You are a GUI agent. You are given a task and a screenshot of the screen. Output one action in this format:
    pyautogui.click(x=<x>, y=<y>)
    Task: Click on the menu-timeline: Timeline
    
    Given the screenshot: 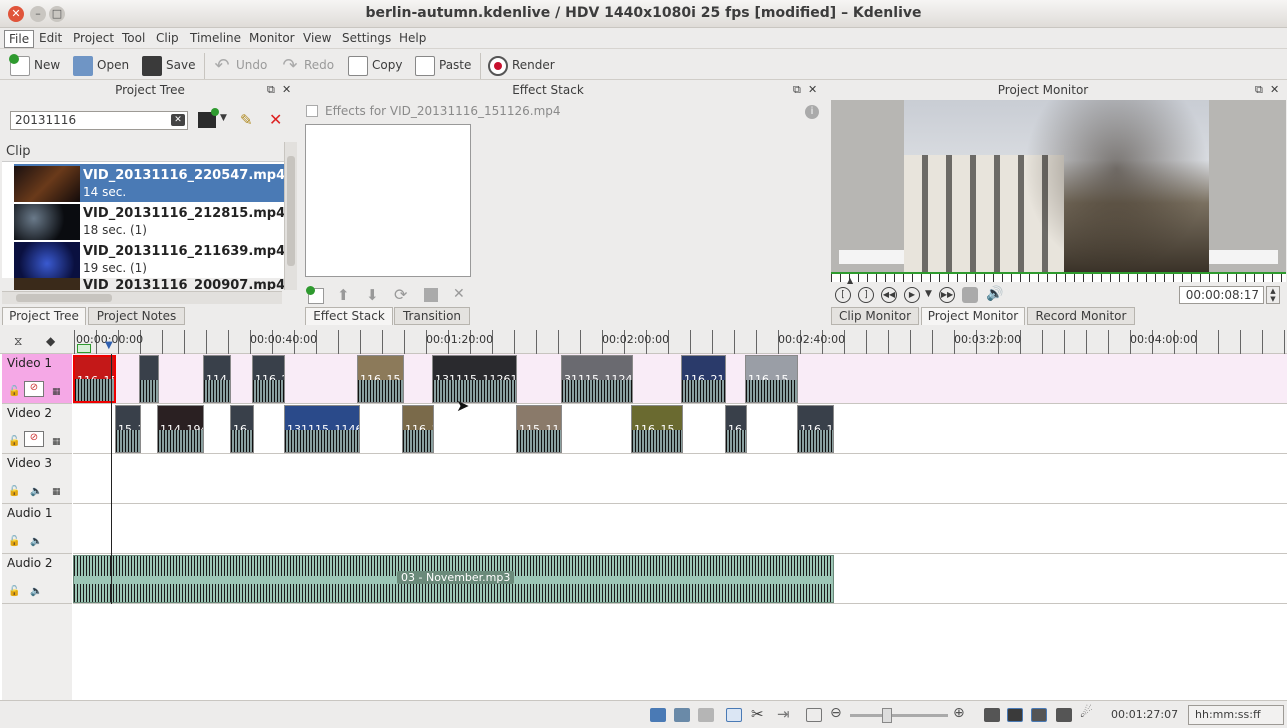 What is the action you would take?
    pyautogui.click(x=215, y=39)
    